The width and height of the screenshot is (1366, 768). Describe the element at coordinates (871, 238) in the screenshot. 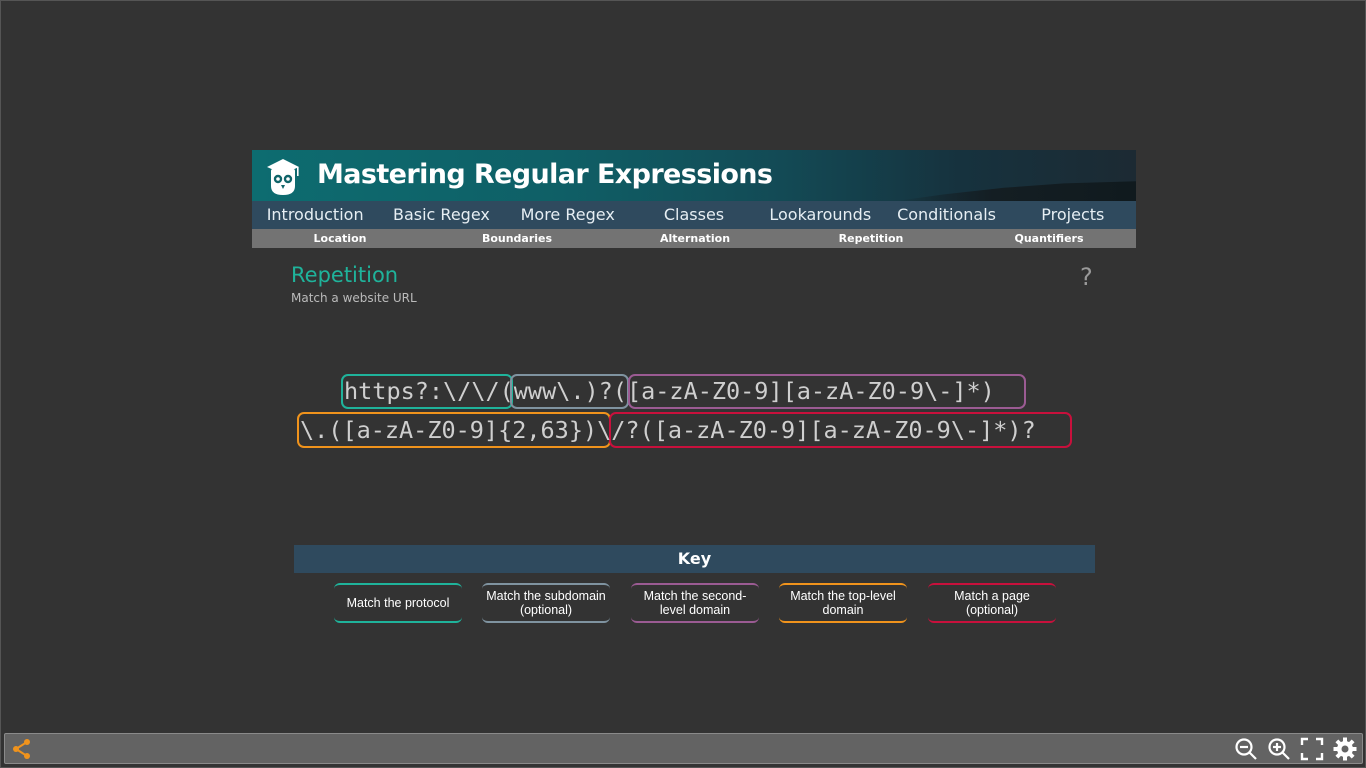

I see `subnav-repetition: Repetition` at that location.